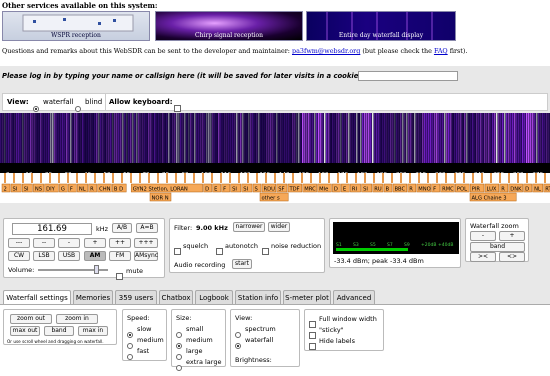  Describe the element at coordinates (93, 331) in the screenshot. I see `max-in-button: max in` at that location.